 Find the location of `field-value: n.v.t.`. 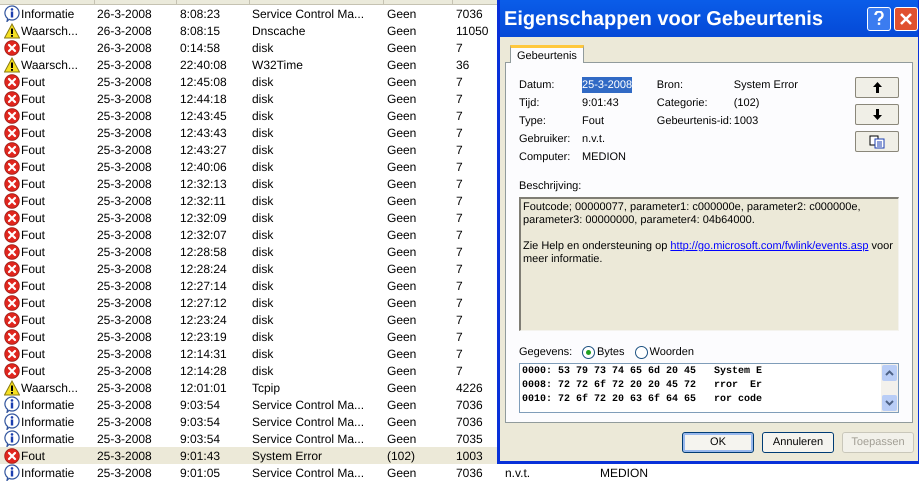

field-value: n.v.t. is located at coordinates (594, 139).